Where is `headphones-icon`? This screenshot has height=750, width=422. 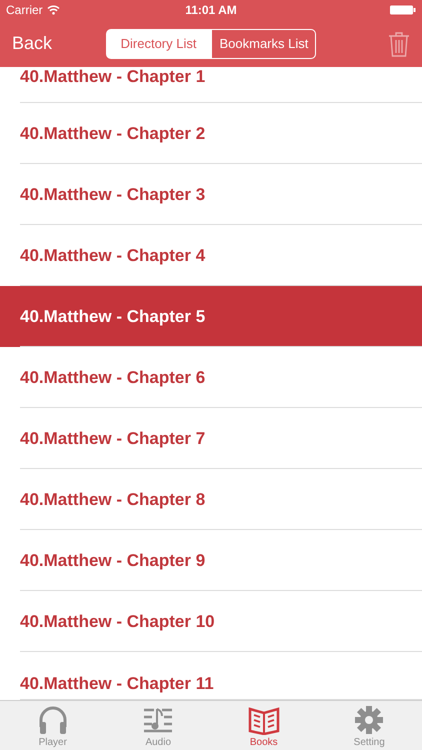 headphones-icon is located at coordinates (52, 720).